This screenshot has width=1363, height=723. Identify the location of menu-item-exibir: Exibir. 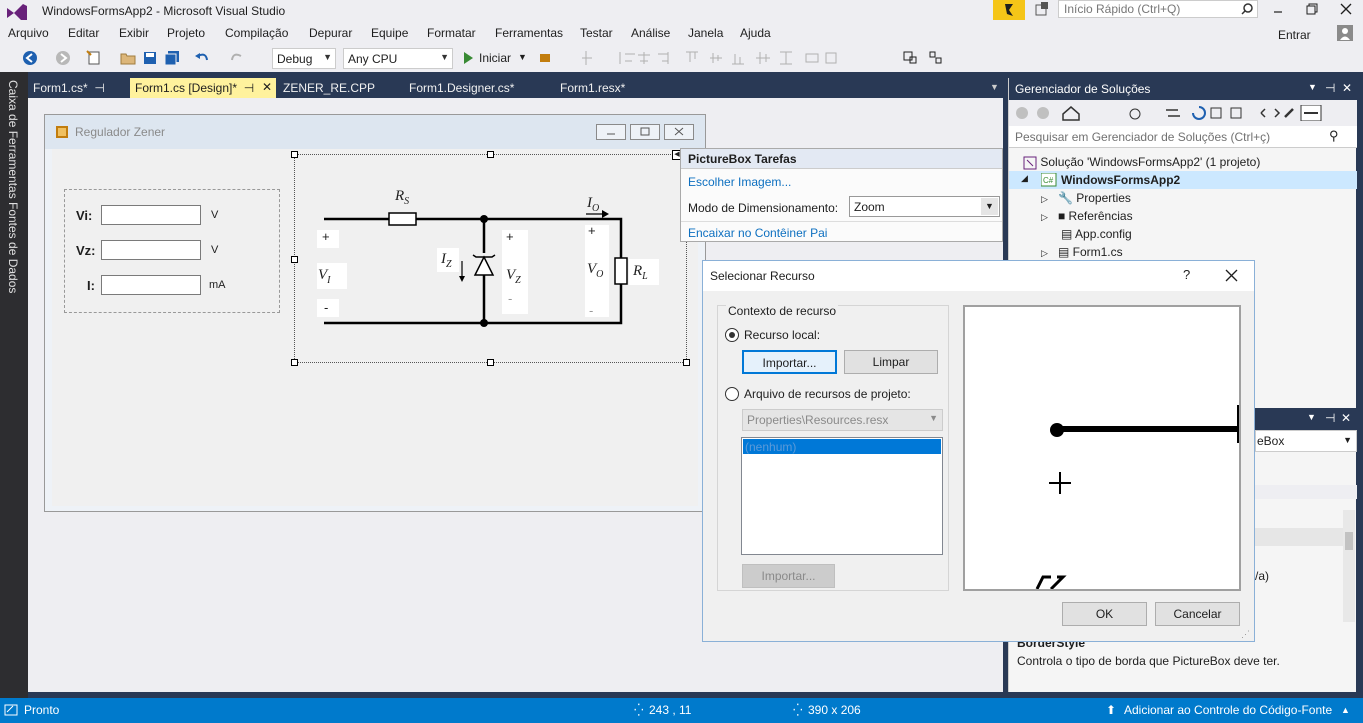
(134, 33).